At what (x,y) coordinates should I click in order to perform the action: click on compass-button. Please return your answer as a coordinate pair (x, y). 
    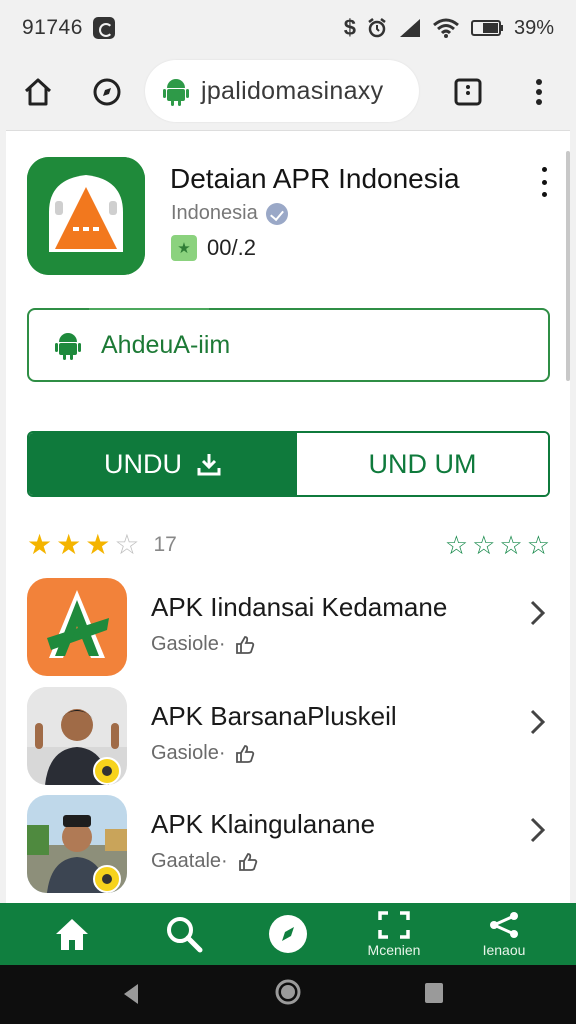
    Looking at the image, I should click on (107, 92).